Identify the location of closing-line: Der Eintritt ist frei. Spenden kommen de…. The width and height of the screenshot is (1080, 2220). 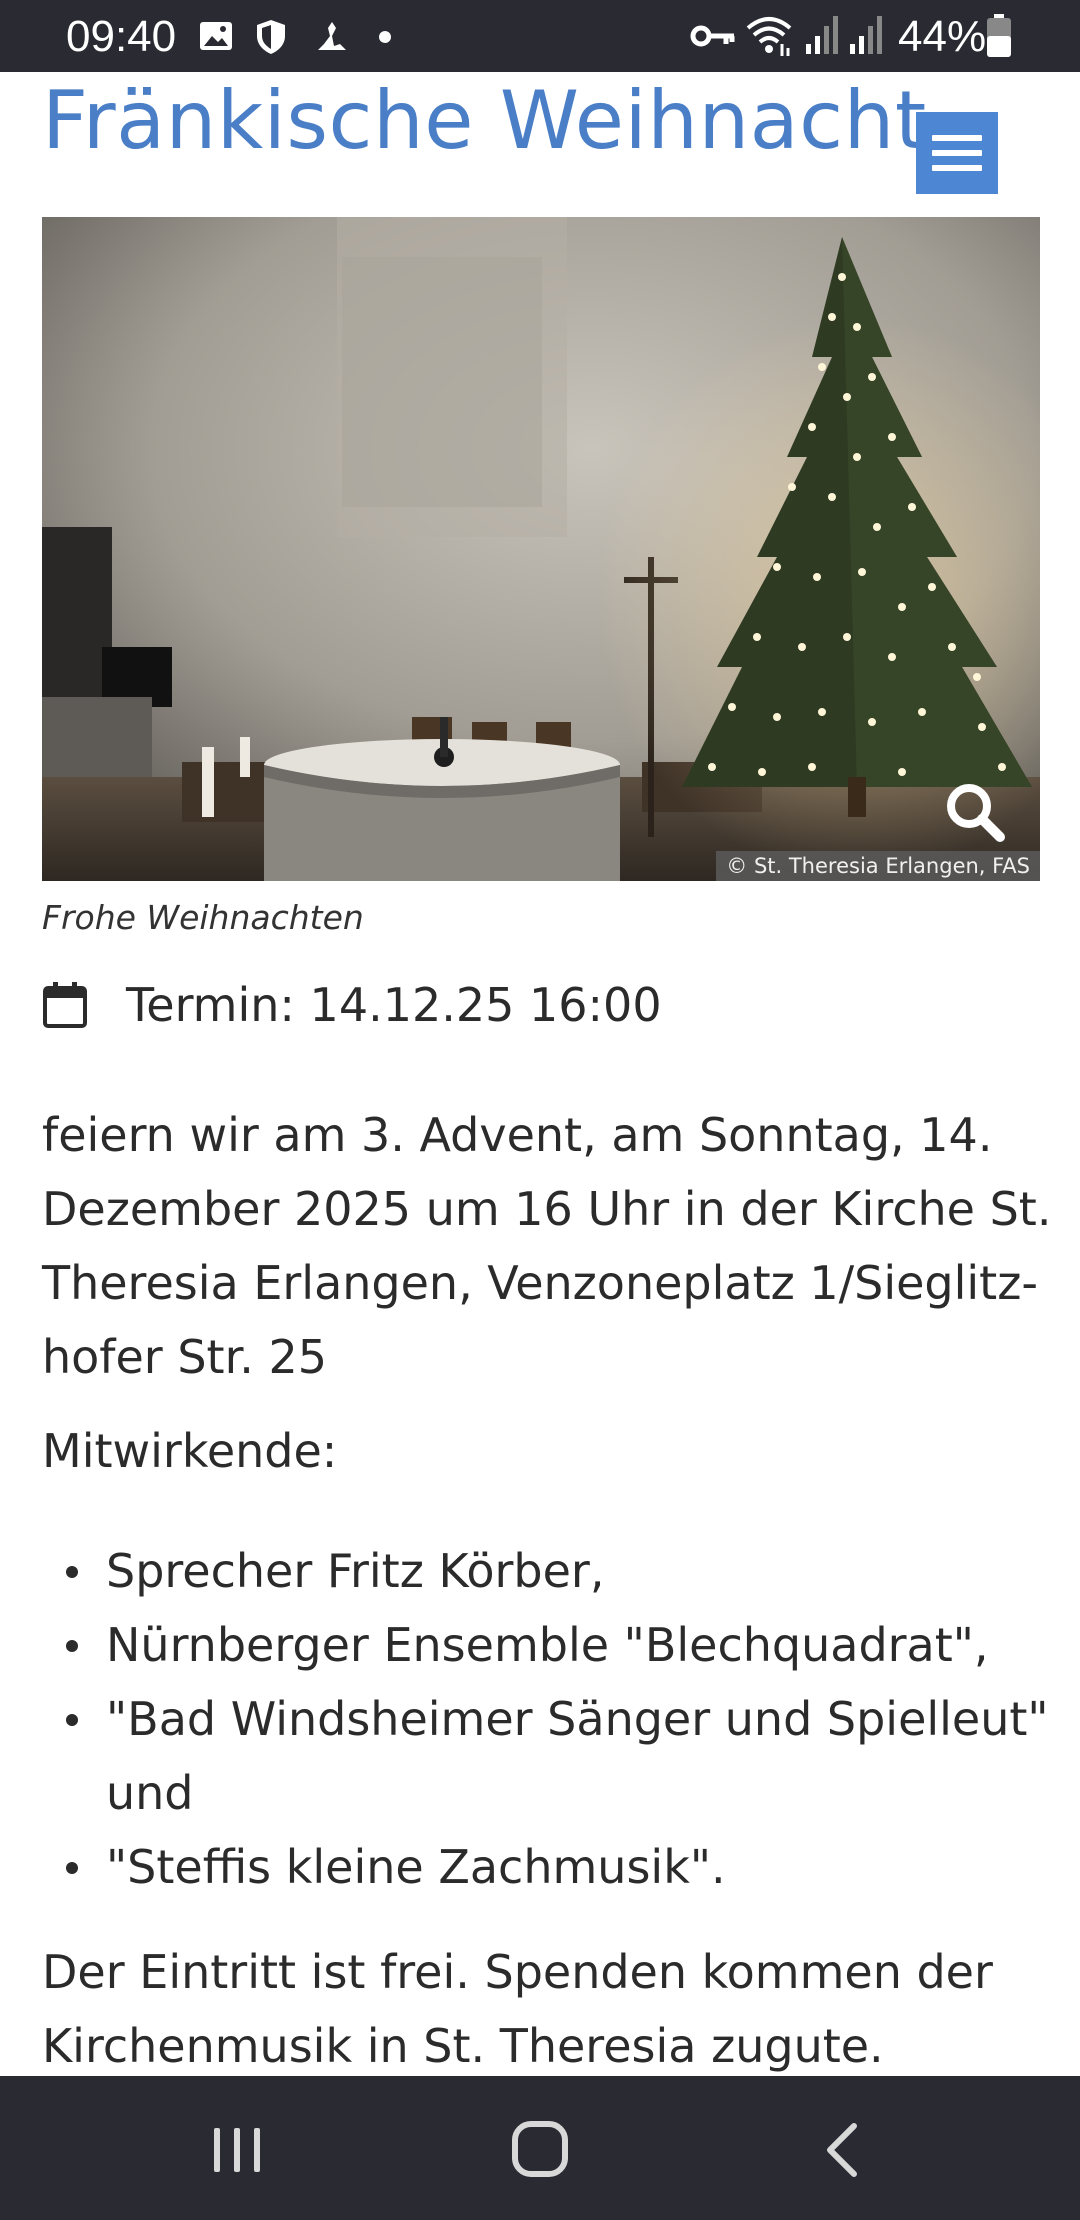
(517, 1972).